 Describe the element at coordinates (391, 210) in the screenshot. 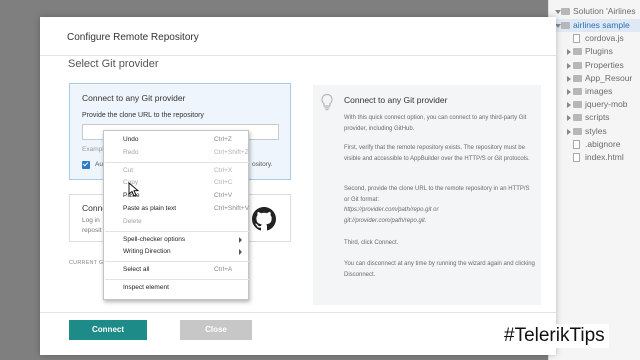

I see `info-example-url: https://provider.com/path/repo.git or` at that location.